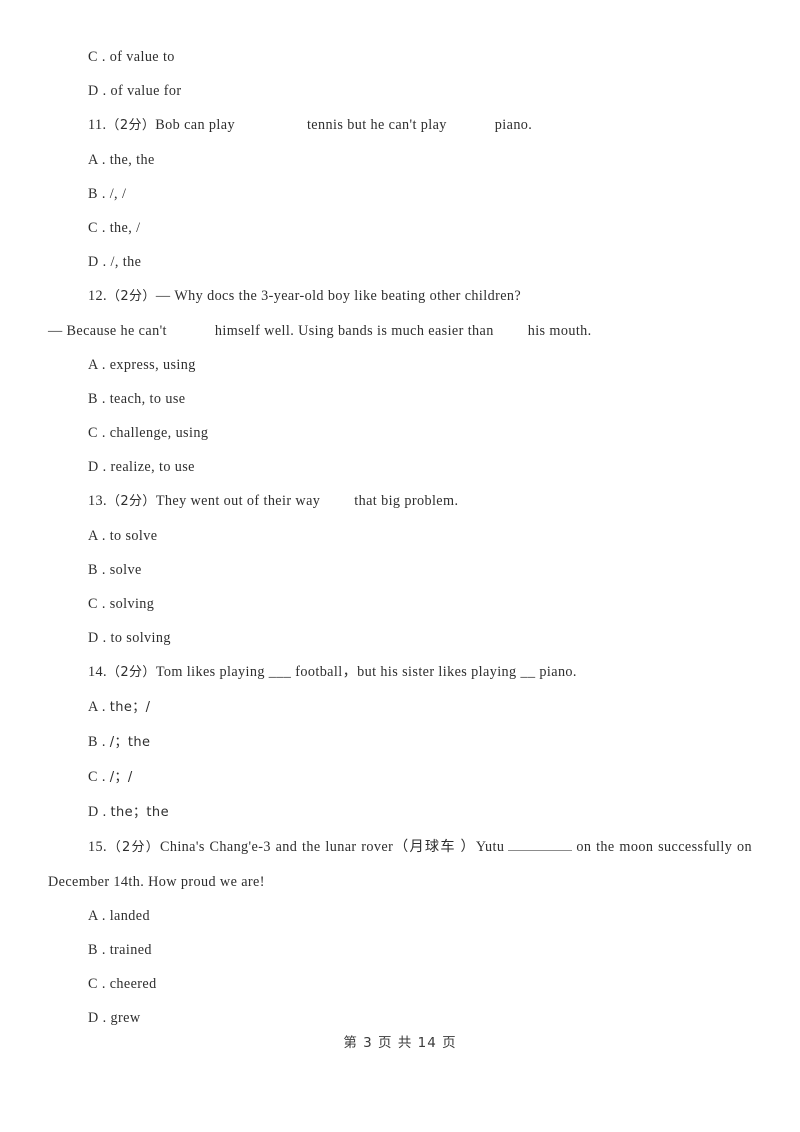 Image resolution: width=800 pixels, height=1132 pixels. I want to click on page-footer: 第 3 页 共 14 页, so click(400, 1041).